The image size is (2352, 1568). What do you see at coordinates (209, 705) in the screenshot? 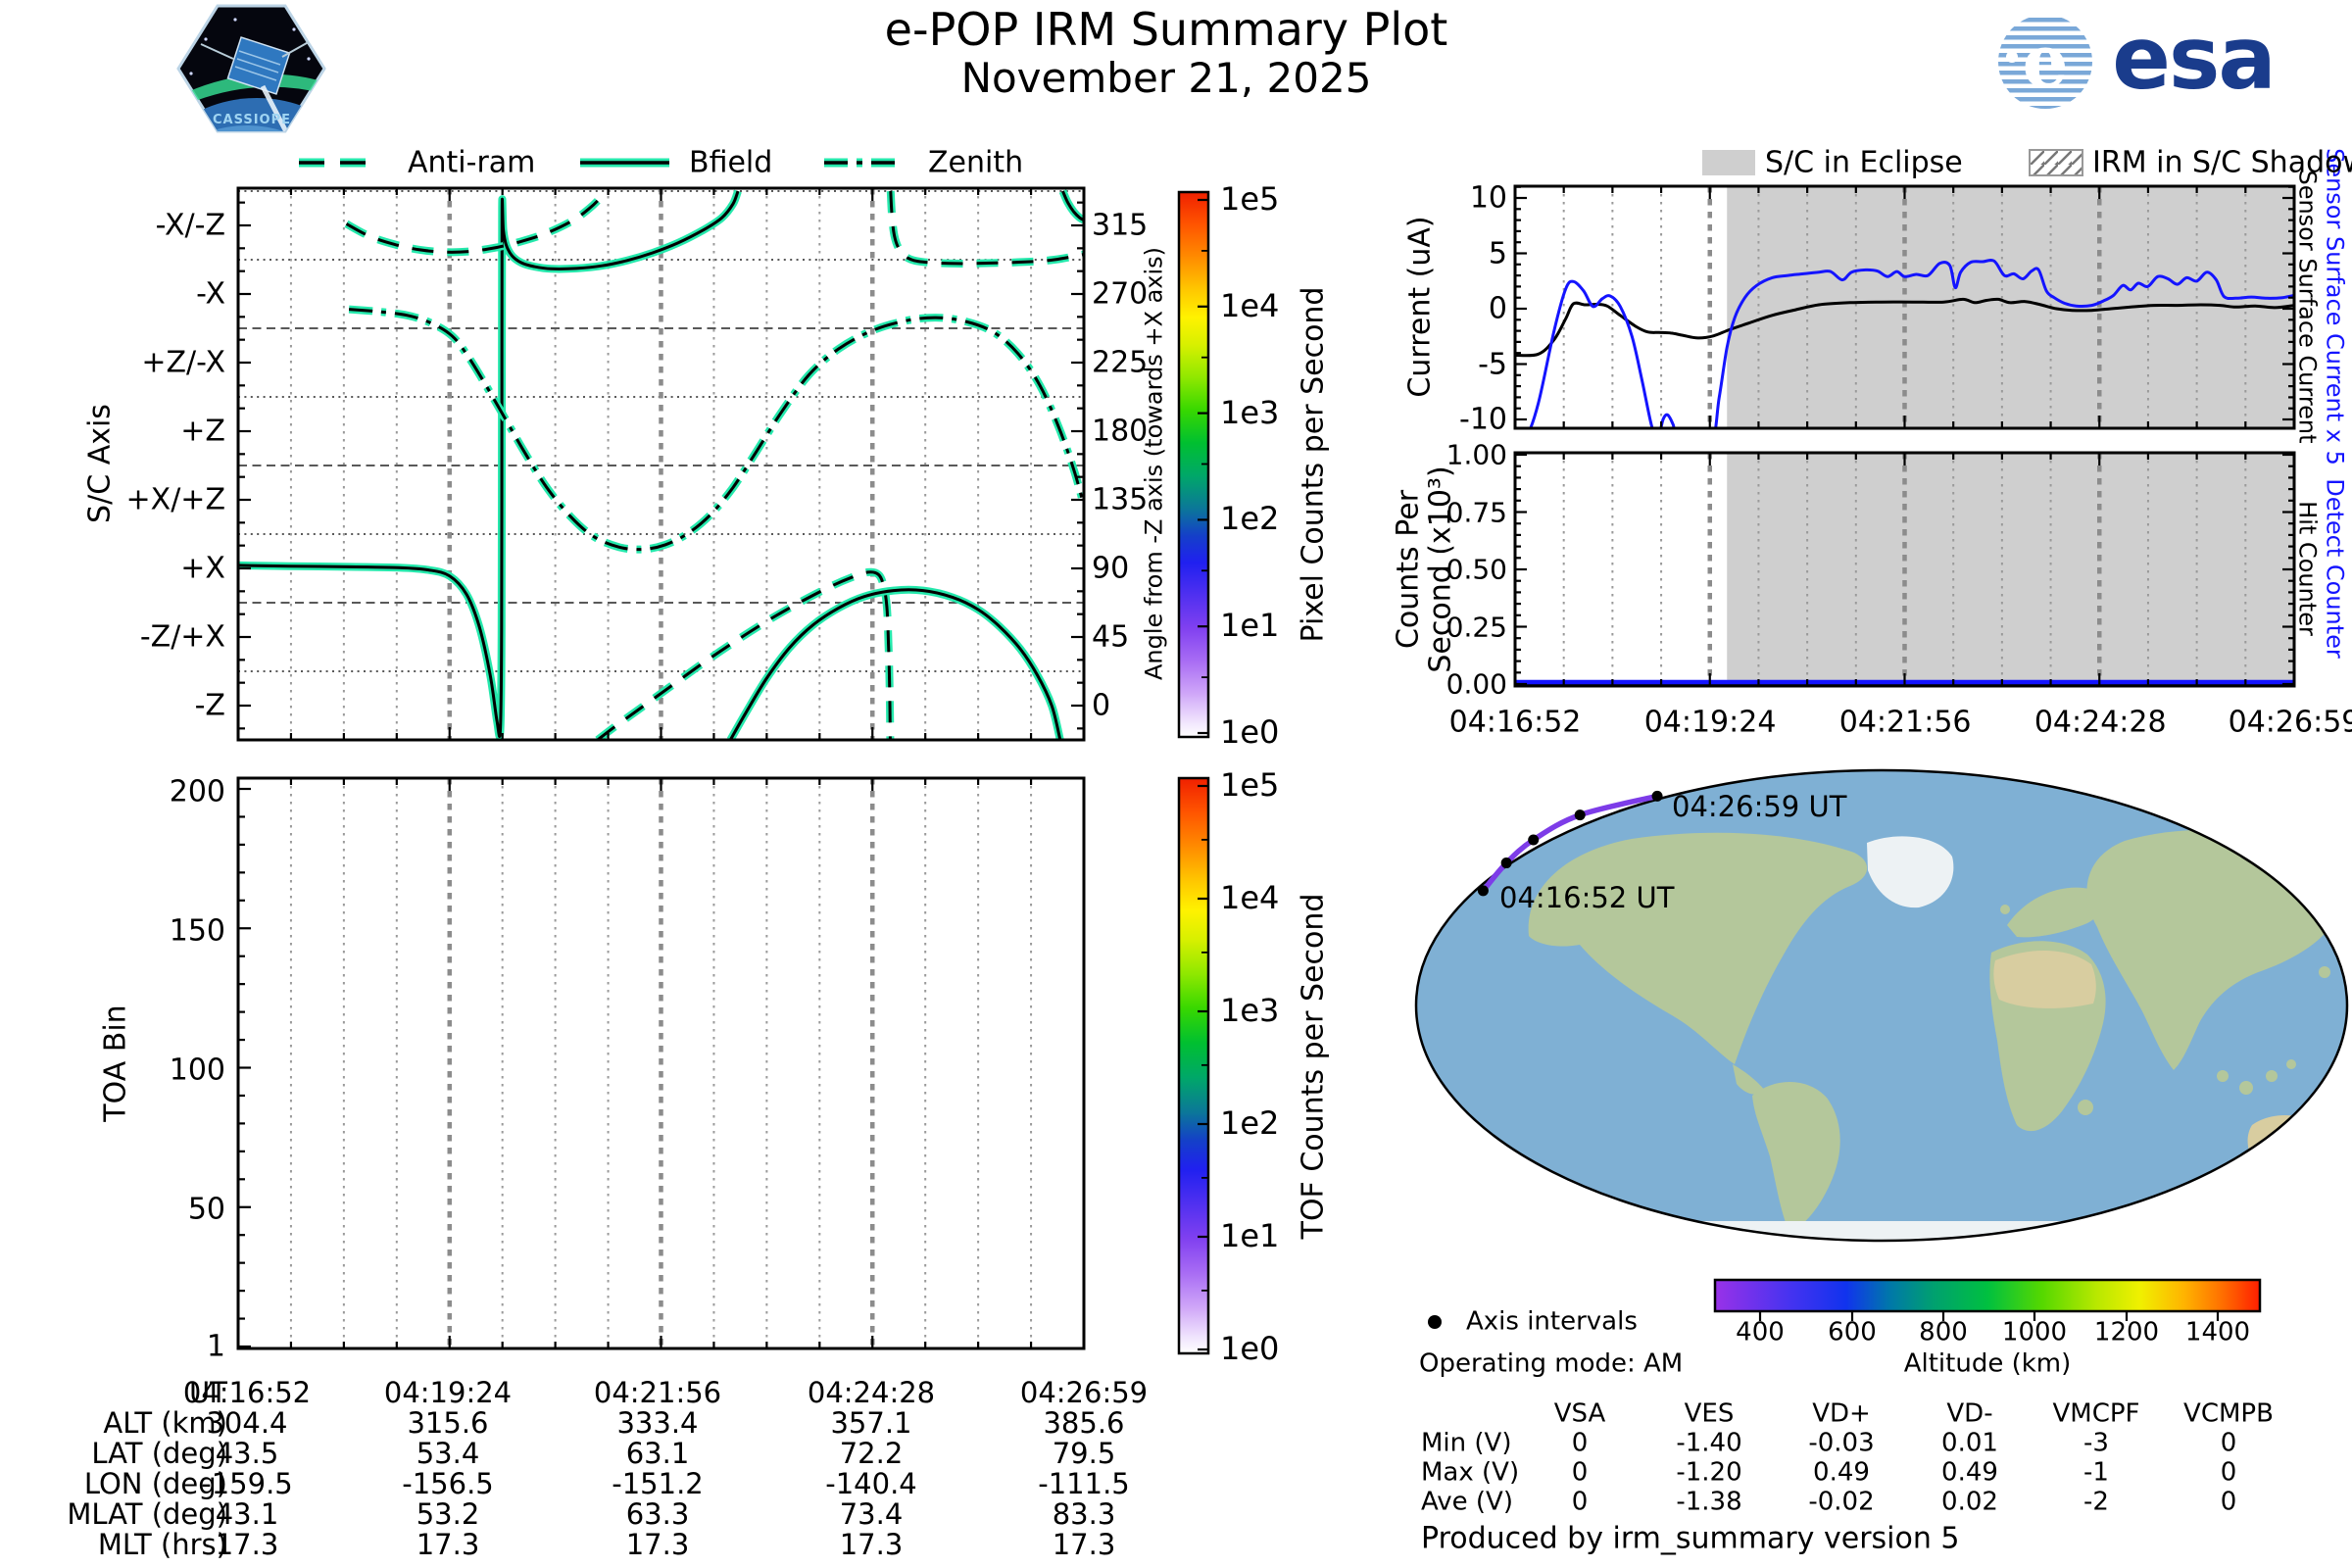
I see `sc-axis-ytick-label: -Z` at bounding box center [209, 705].